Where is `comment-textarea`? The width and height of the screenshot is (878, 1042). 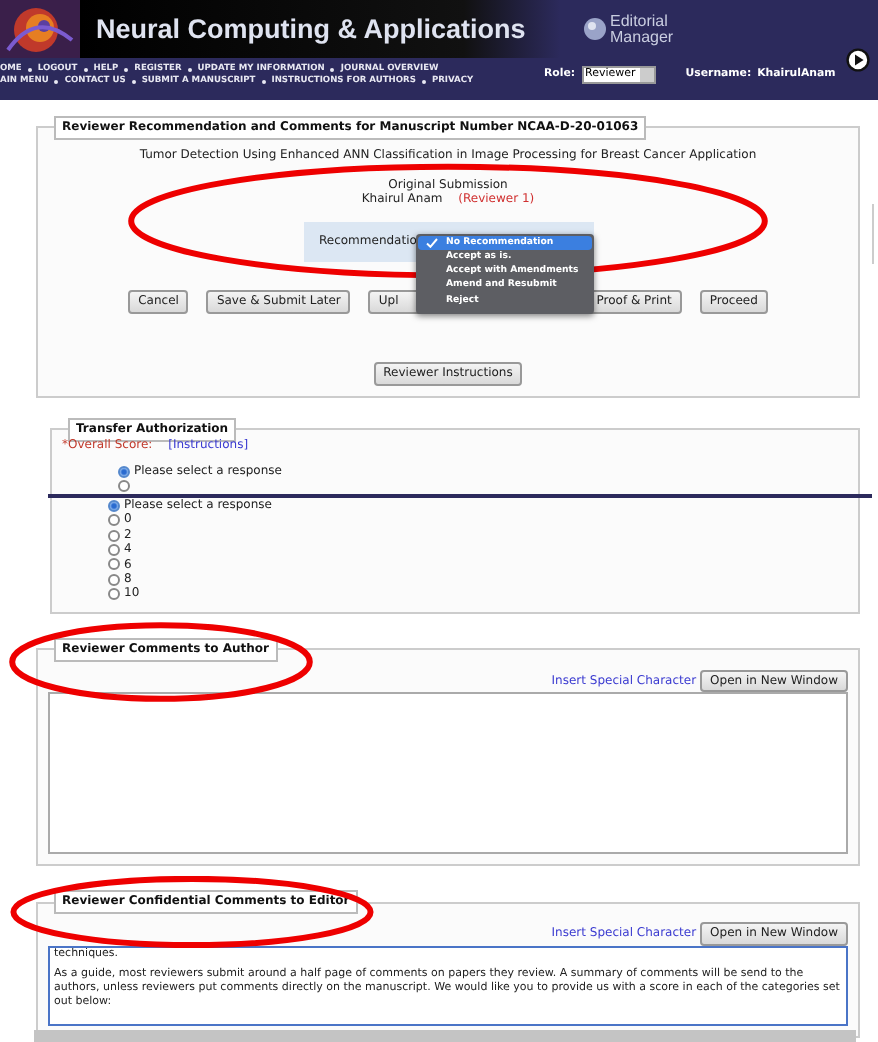
comment-textarea is located at coordinates (448, 986).